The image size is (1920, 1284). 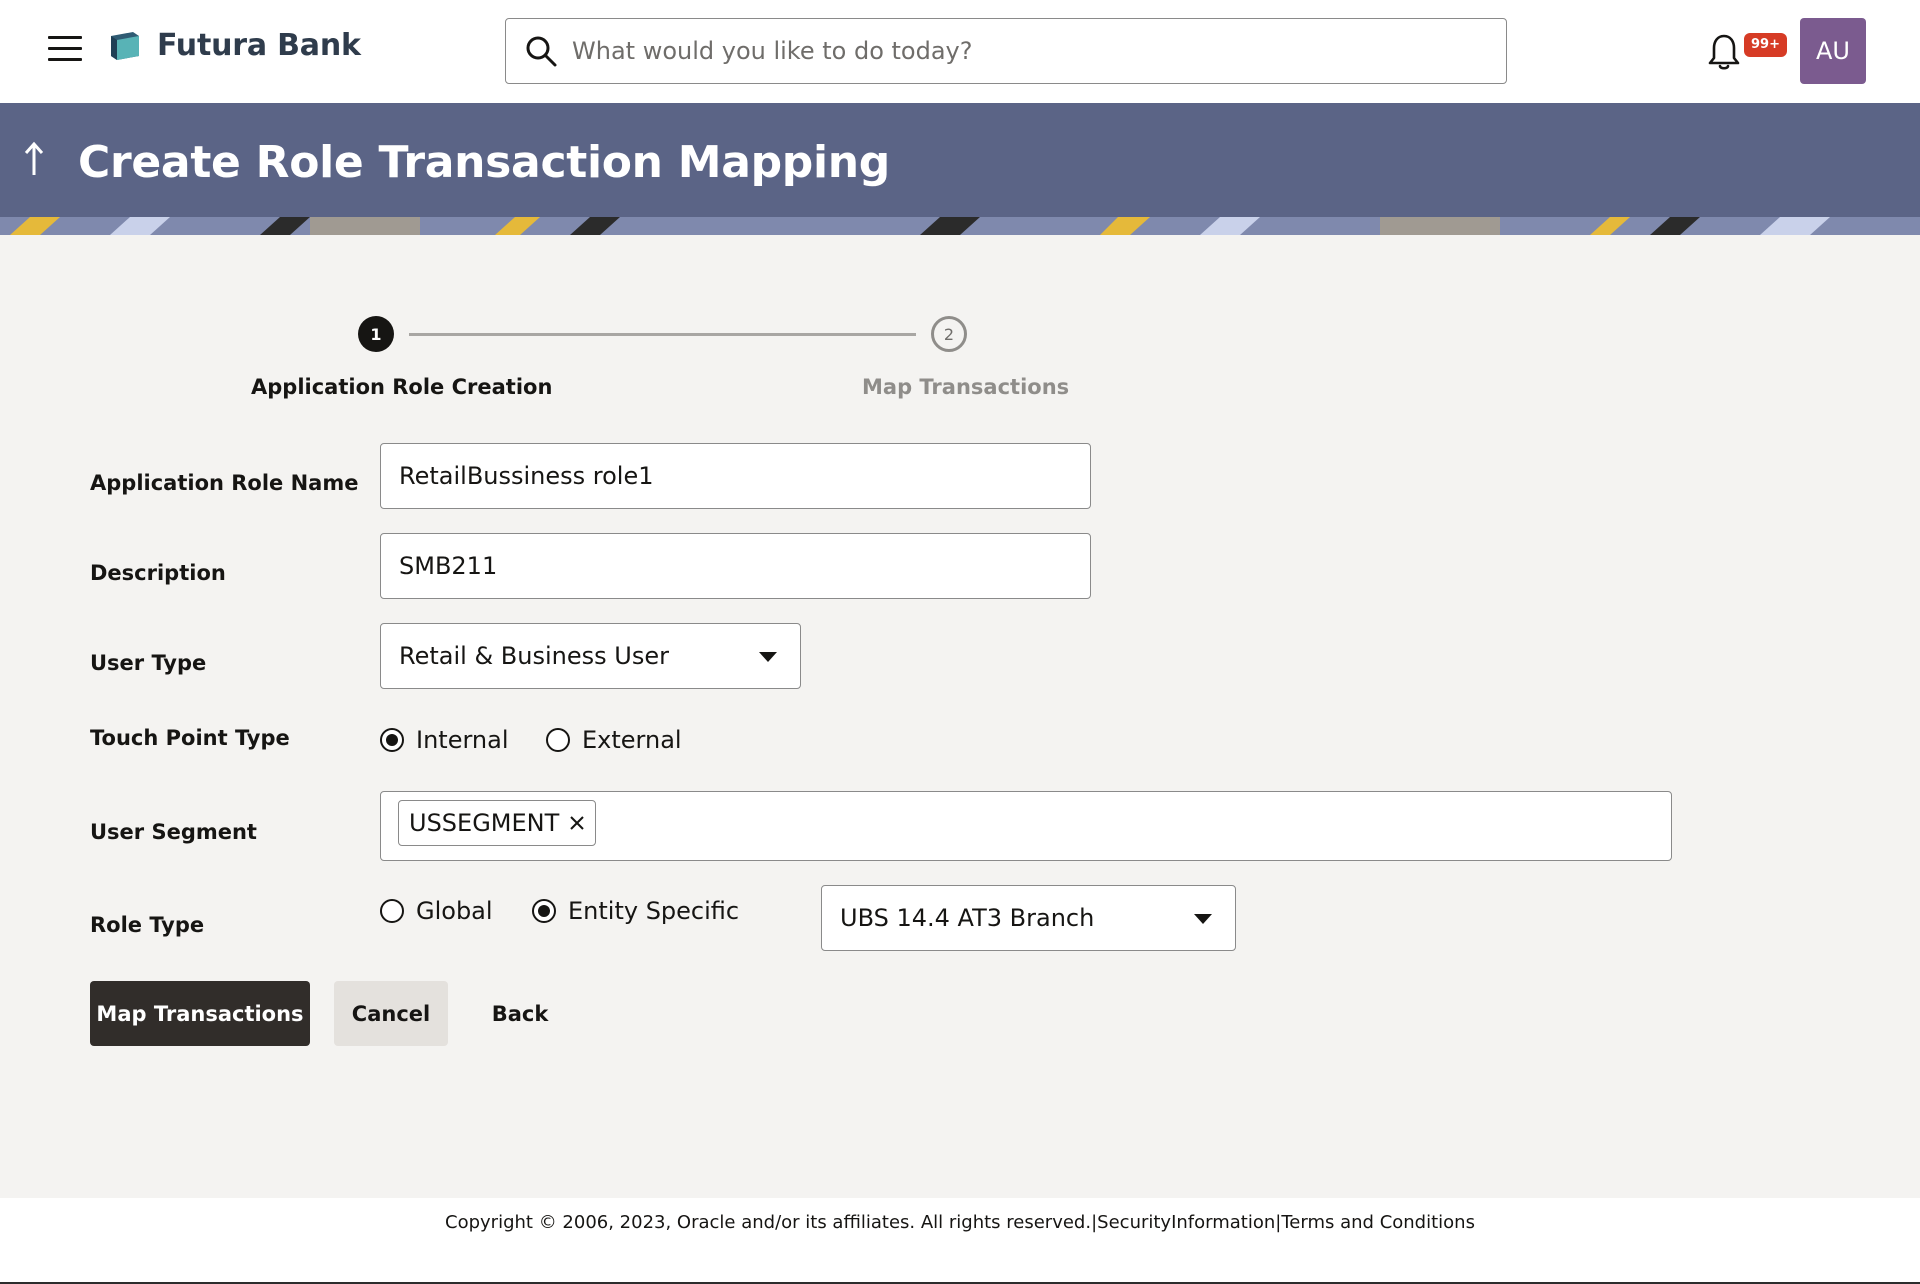 I want to click on back-button: Back, so click(x=520, y=1013).